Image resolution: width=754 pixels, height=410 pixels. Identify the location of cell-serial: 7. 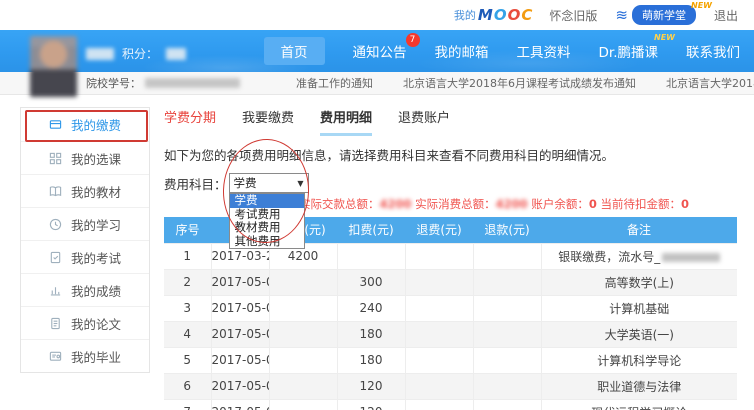
(187, 407).